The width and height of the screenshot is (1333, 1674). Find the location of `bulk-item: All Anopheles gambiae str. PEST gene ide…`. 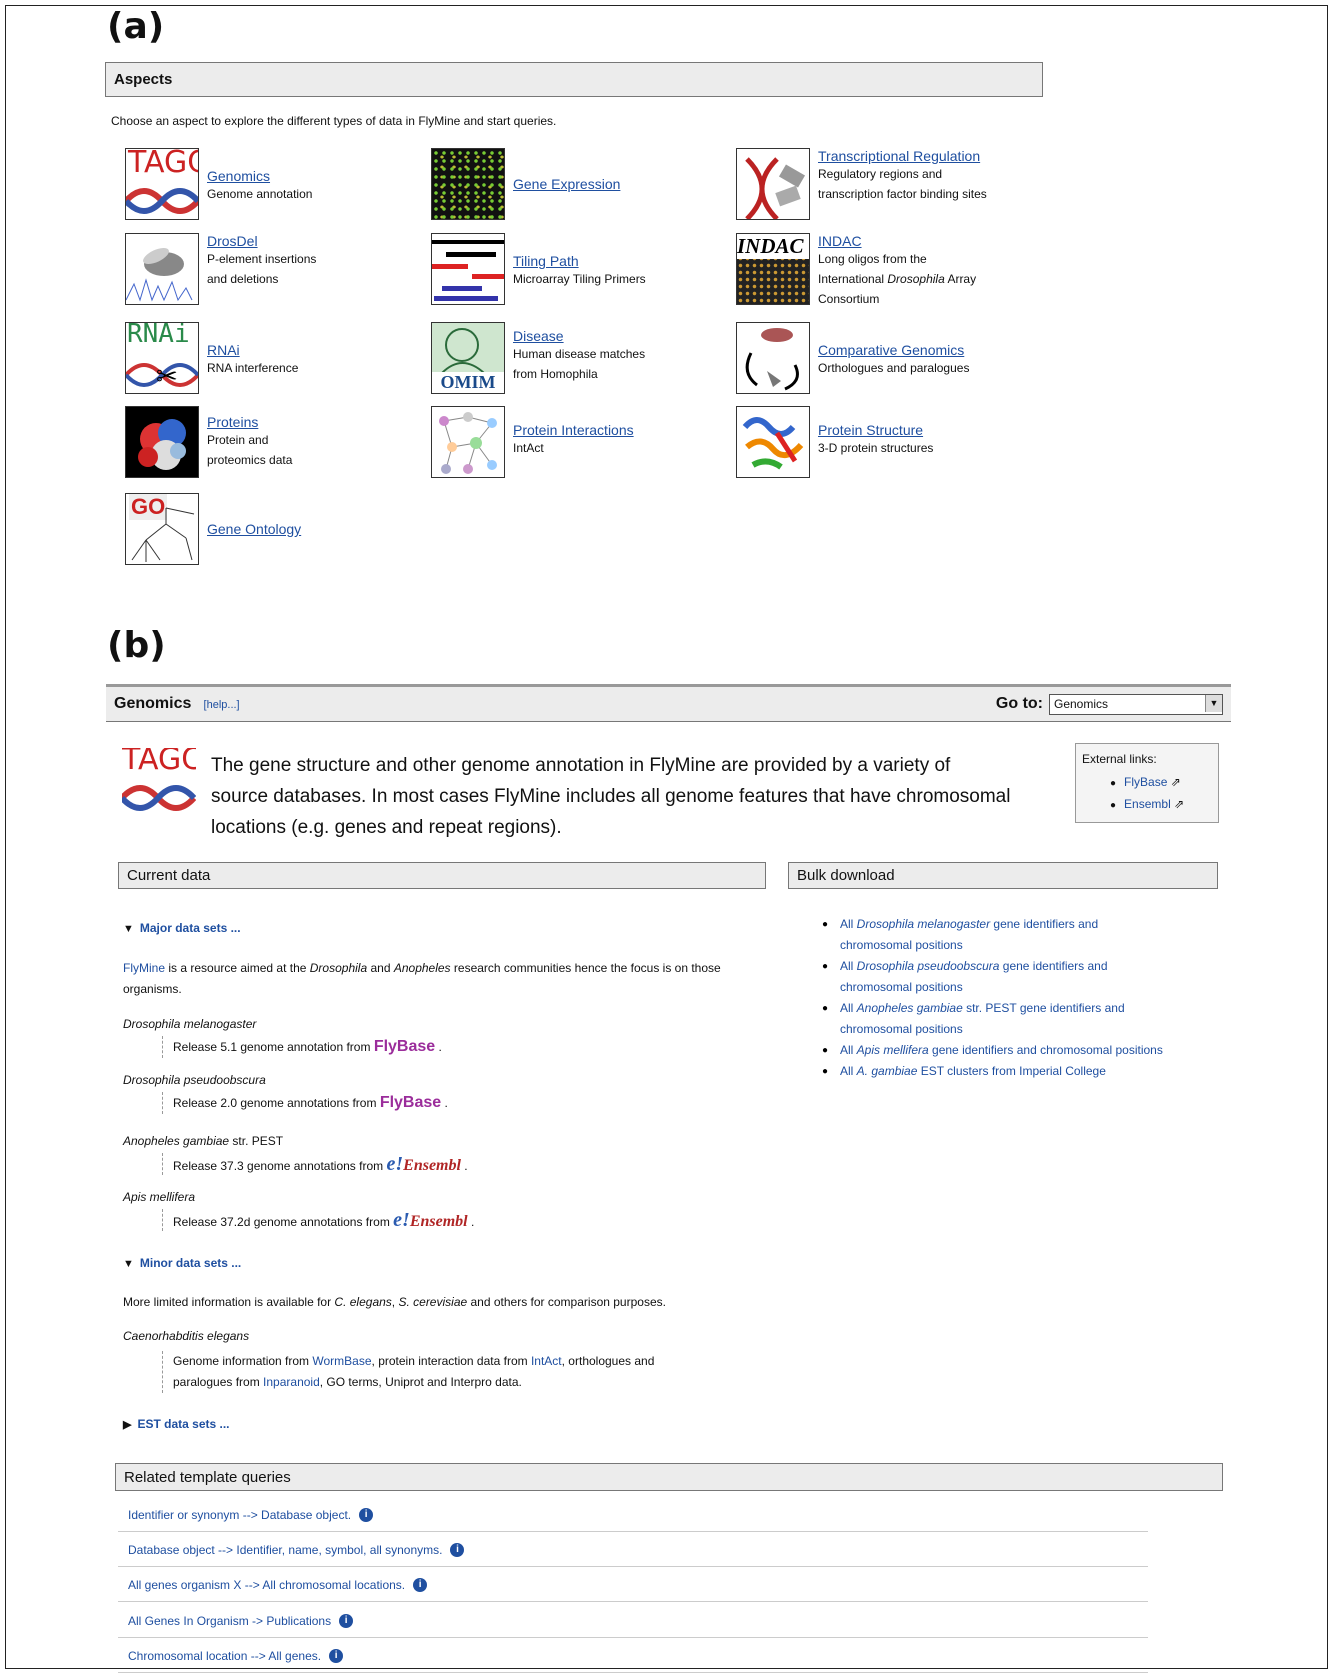

bulk-item: All Anopheles gambiae str. PEST gene ide… is located at coordinates (1022, 1019).